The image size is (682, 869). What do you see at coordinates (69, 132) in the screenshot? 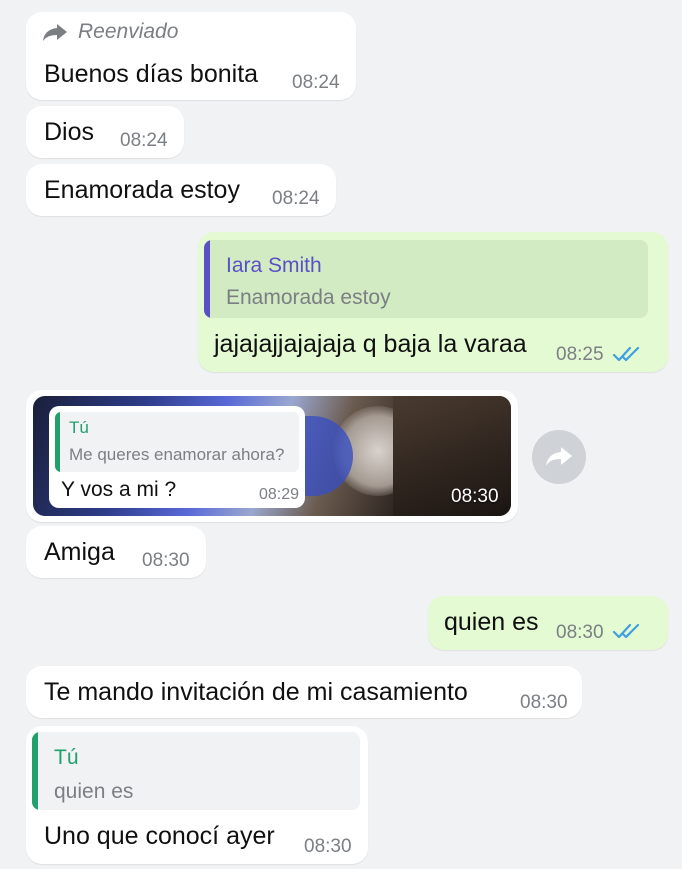
I see `message-text: Dios` at bounding box center [69, 132].